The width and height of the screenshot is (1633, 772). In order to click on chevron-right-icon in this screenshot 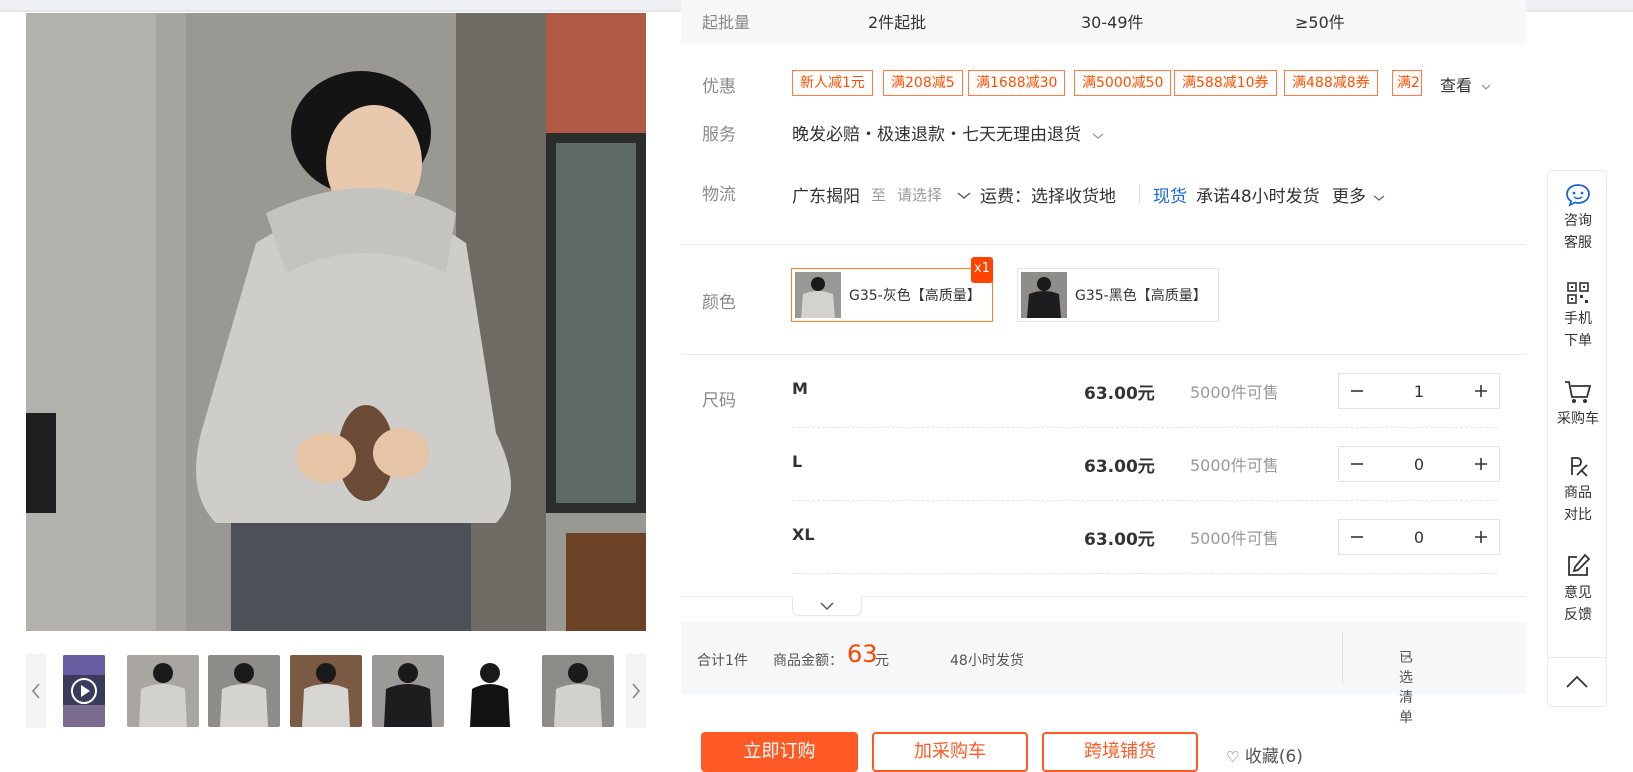, I will do `click(636, 691)`.